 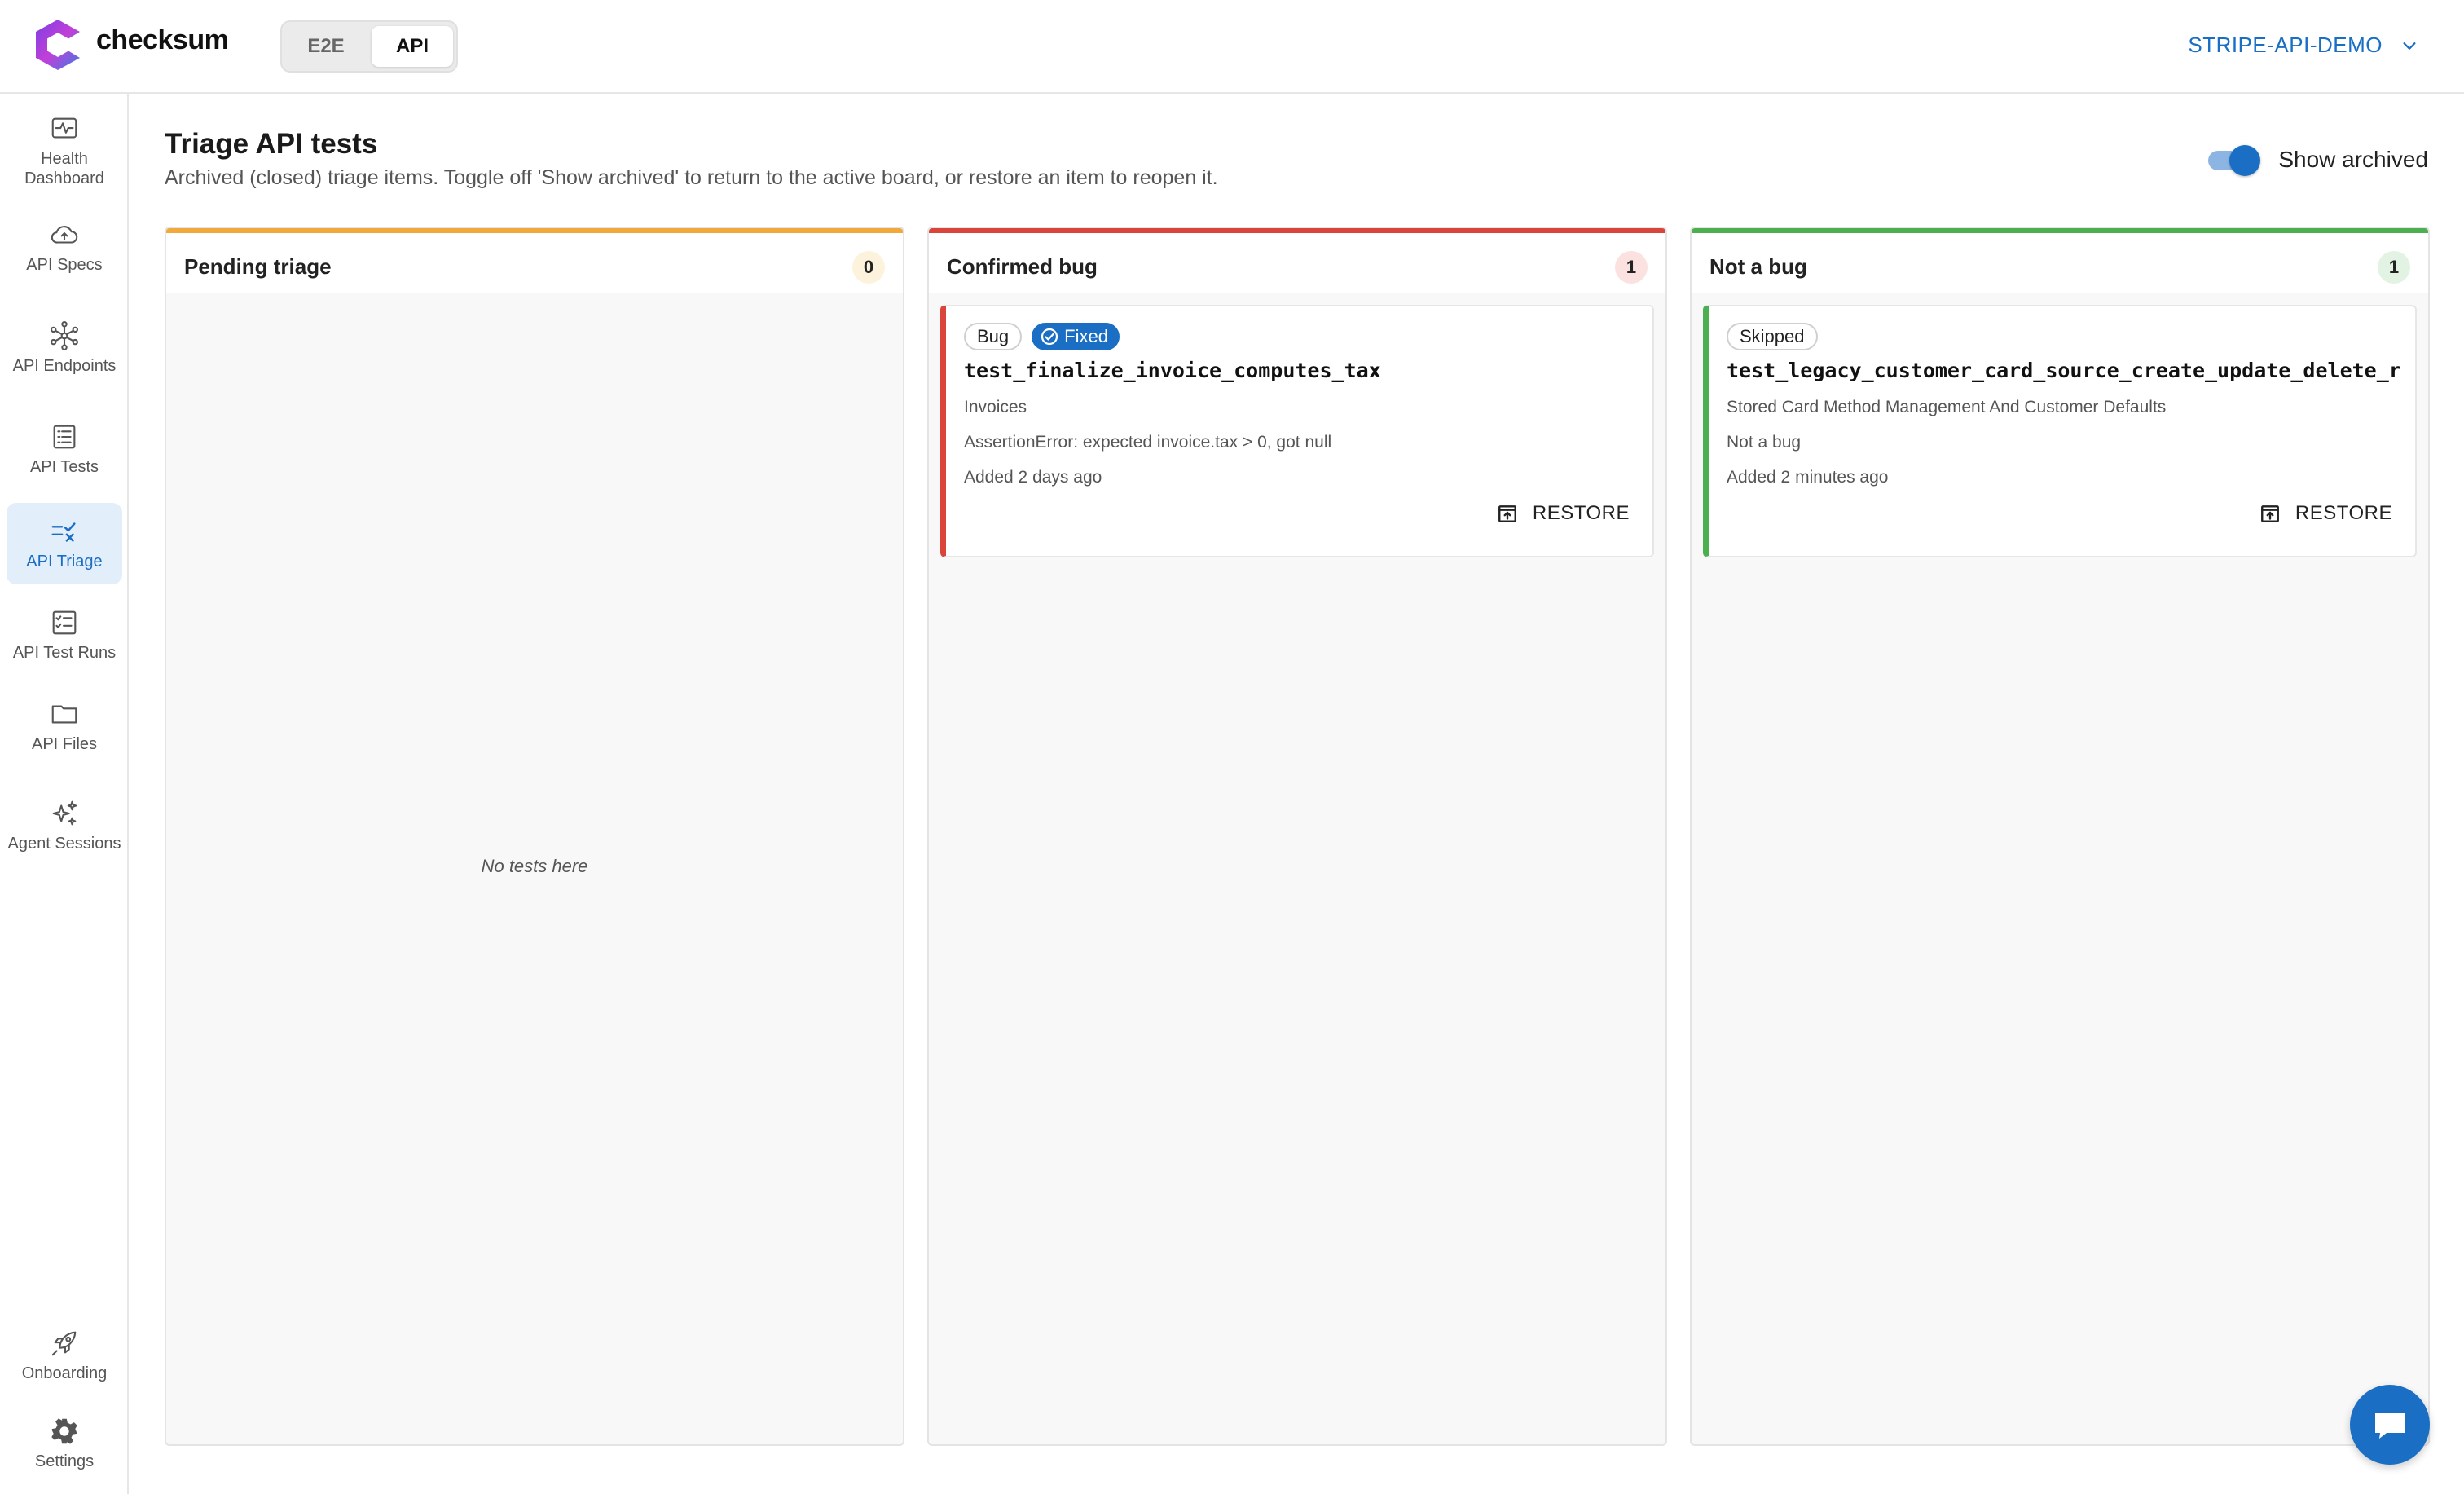 I want to click on sidebar-item-label: API Files, so click(x=64, y=744).